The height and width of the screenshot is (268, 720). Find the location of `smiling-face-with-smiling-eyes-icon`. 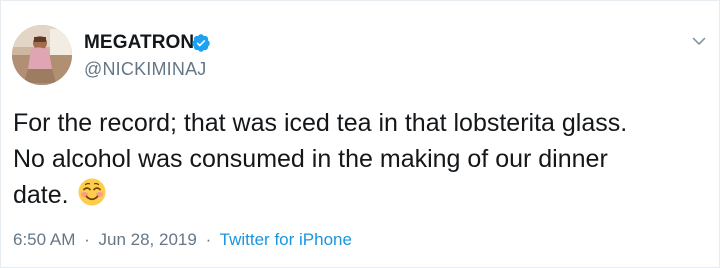

smiling-face-with-smiling-eyes-icon is located at coordinates (92, 192).